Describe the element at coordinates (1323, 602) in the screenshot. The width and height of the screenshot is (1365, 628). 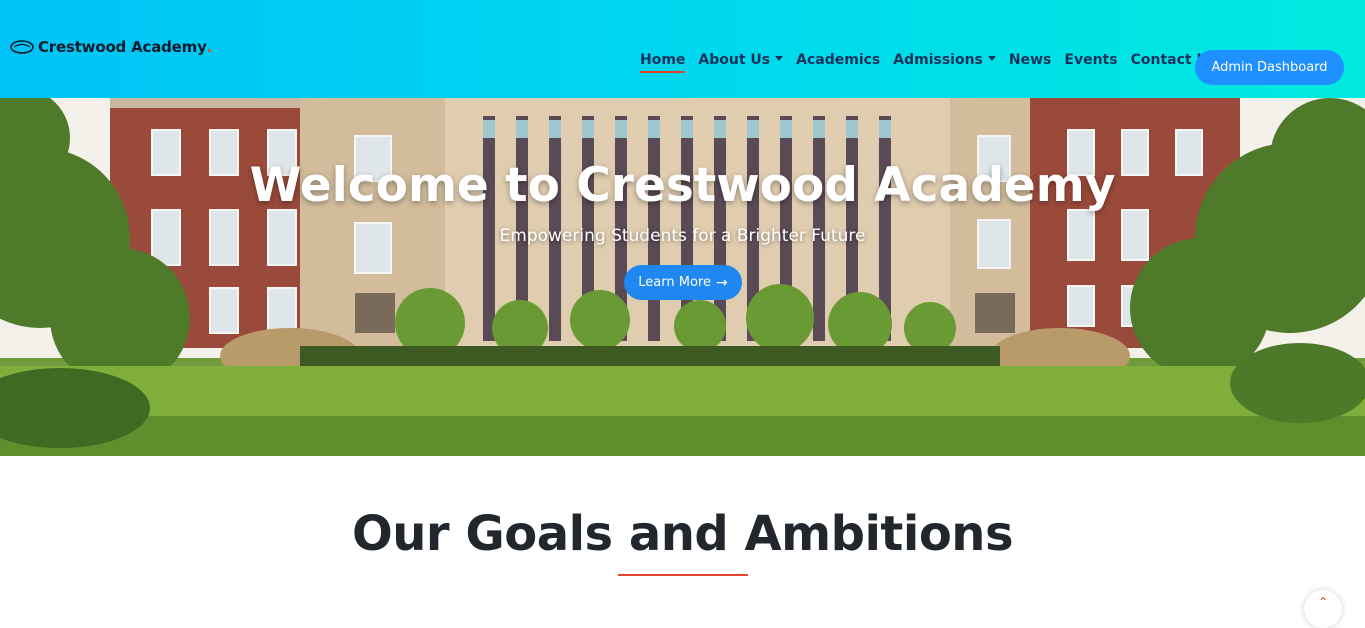
I see `chevron-up-icon: ⌃` at that location.